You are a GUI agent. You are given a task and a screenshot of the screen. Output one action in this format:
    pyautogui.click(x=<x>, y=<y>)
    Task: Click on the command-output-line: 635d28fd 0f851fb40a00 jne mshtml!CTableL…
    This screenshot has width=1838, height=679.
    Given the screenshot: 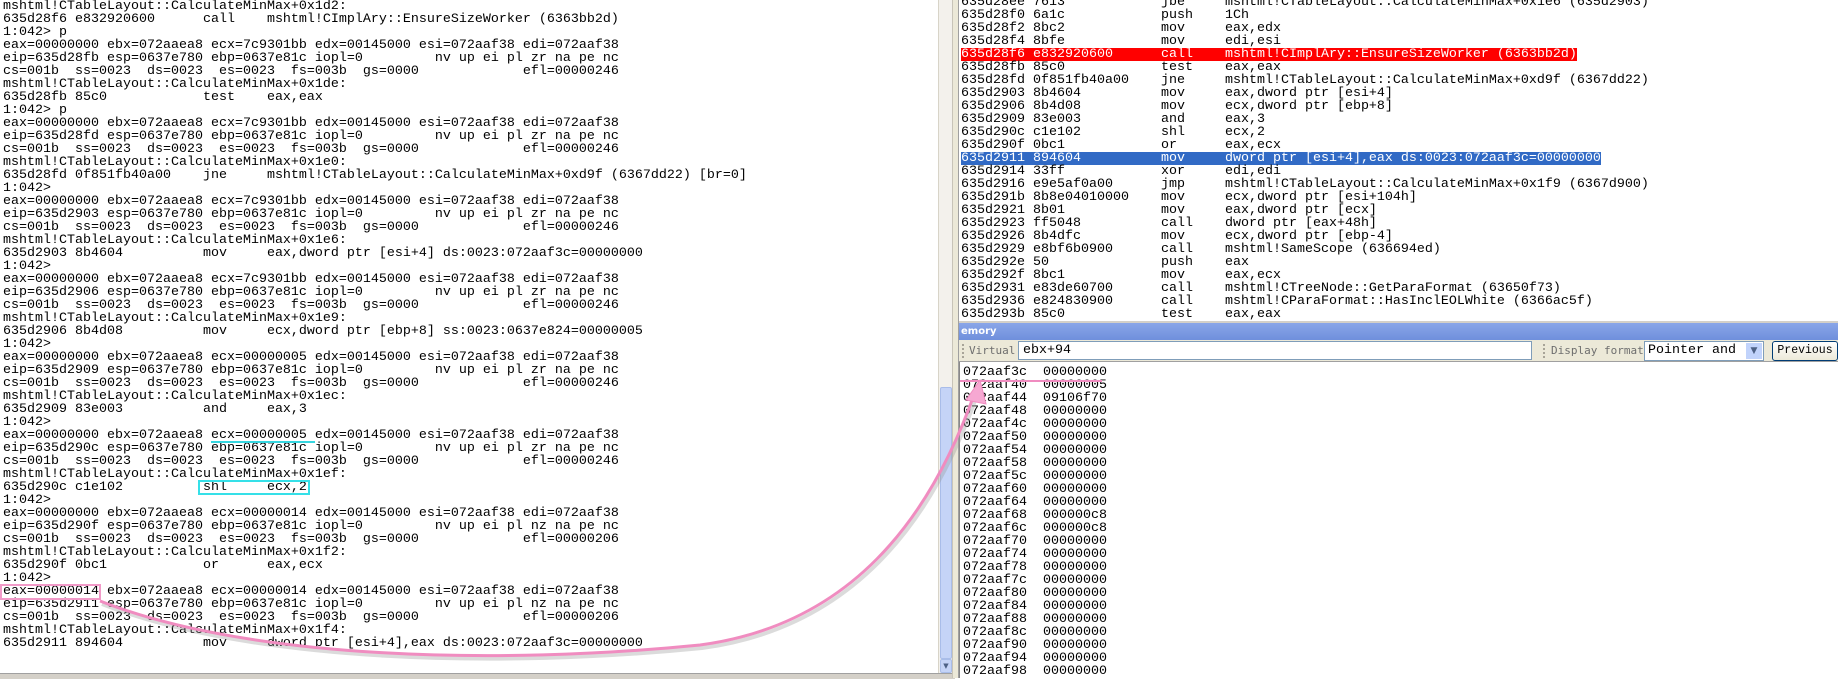 What is the action you would take?
    pyautogui.click(x=375, y=175)
    